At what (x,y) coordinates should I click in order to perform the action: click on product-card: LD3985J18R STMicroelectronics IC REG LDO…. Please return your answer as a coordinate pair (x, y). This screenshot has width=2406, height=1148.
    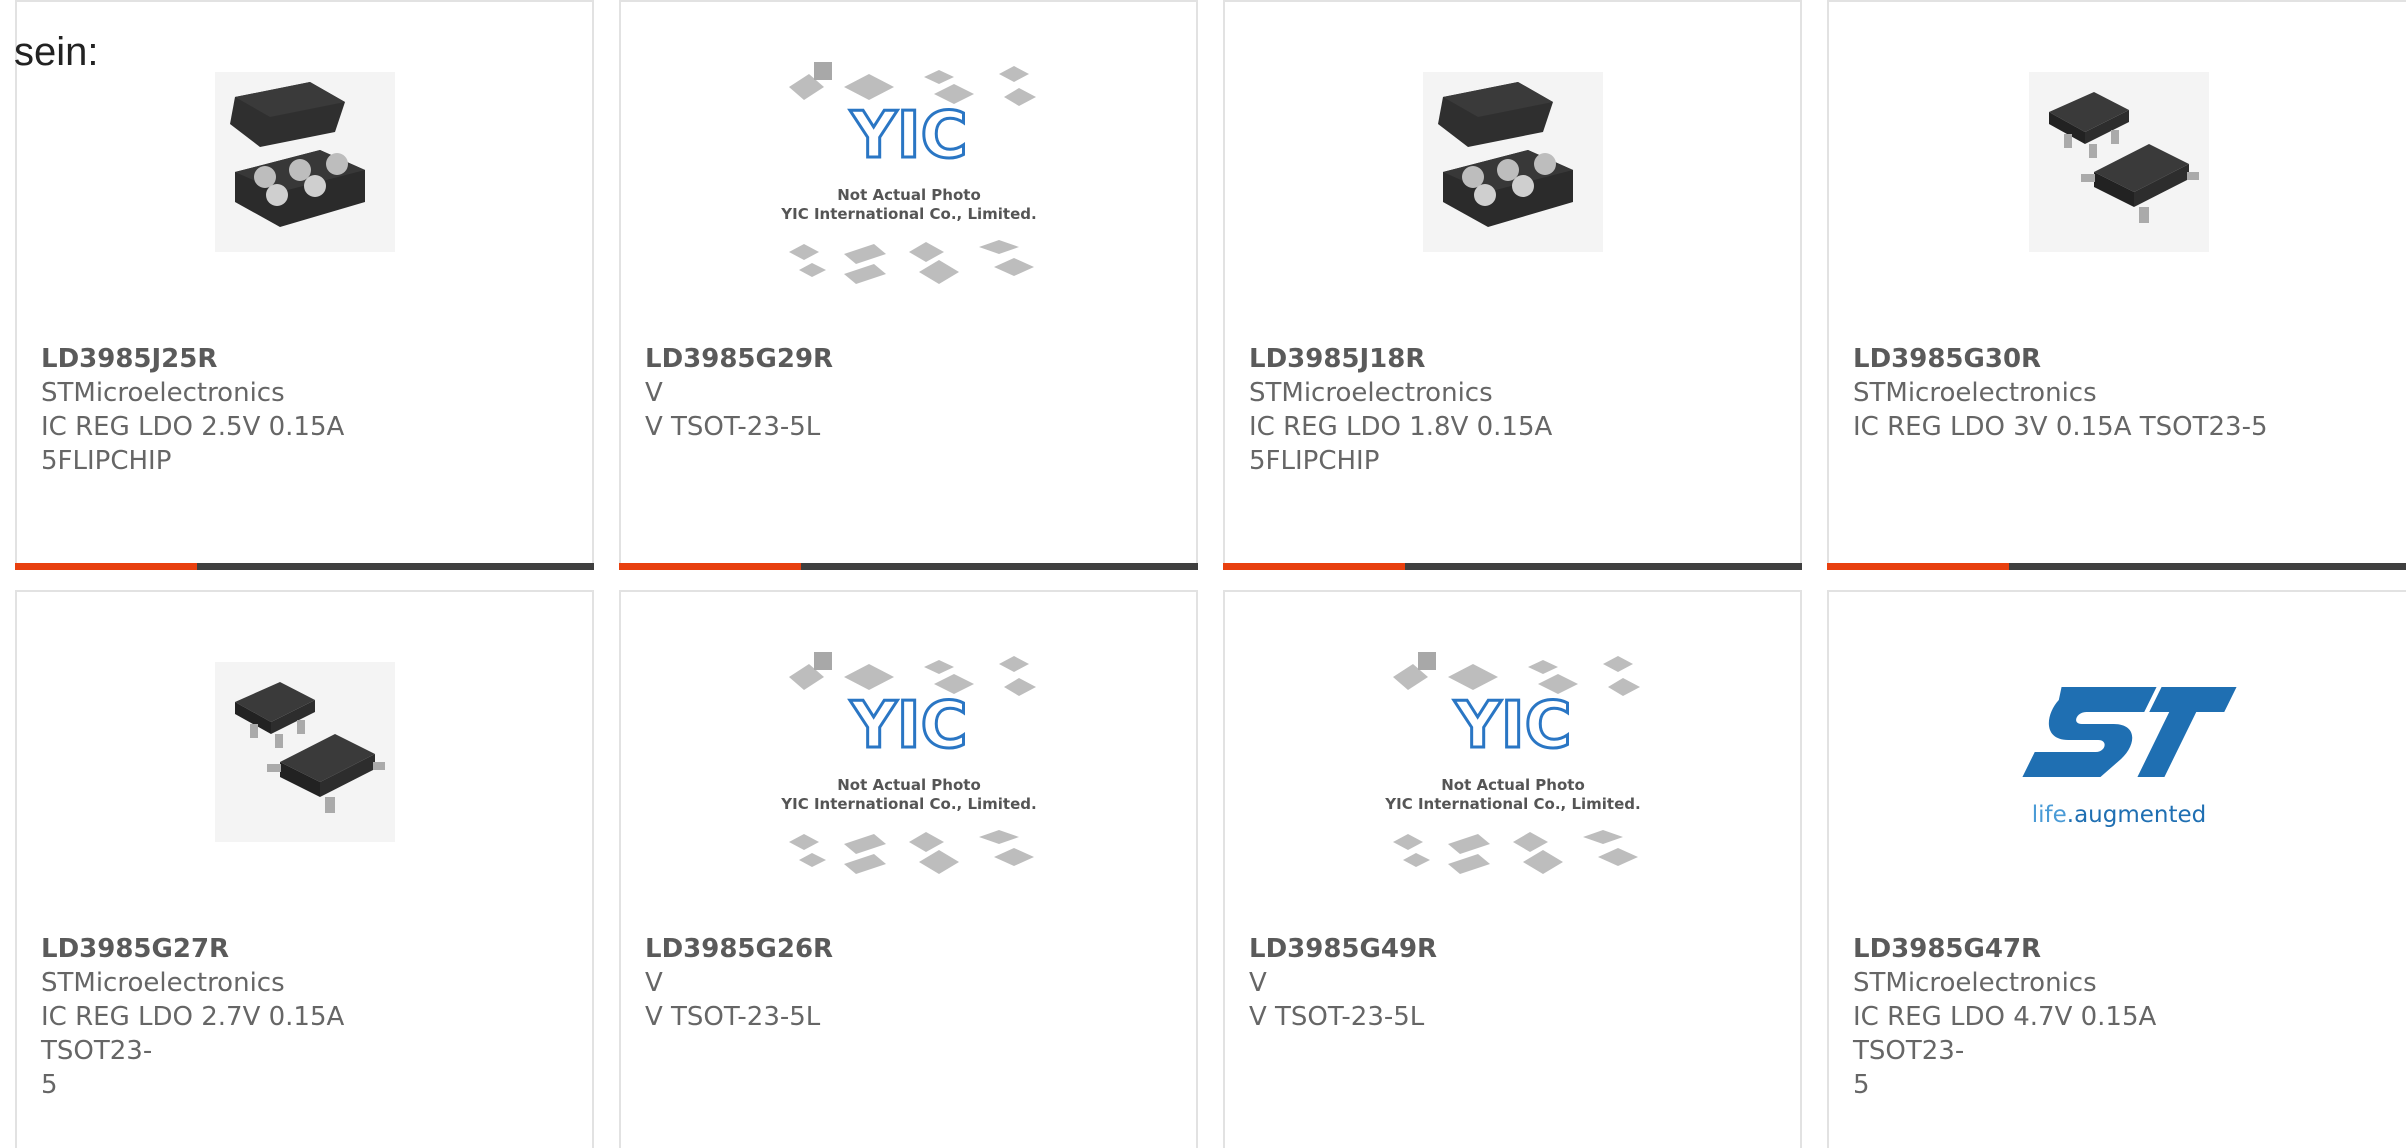
    Looking at the image, I should click on (1512, 285).